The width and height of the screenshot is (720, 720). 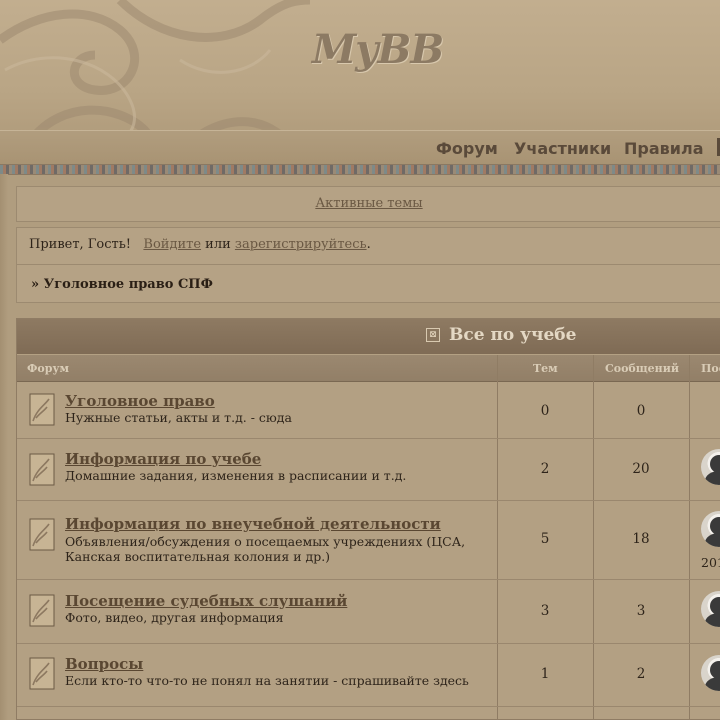 I want to click on login-link: Войдите, so click(x=172, y=244).